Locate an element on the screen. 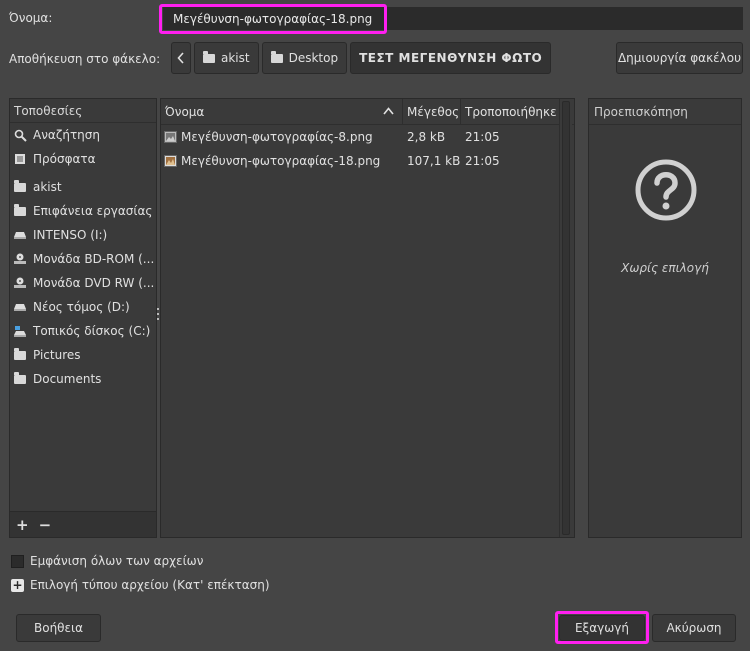 This screenshot has width=750, height=651. place-item-new-volume-d: Νέος τόμος (D:) is located at coordinates (83, 307).